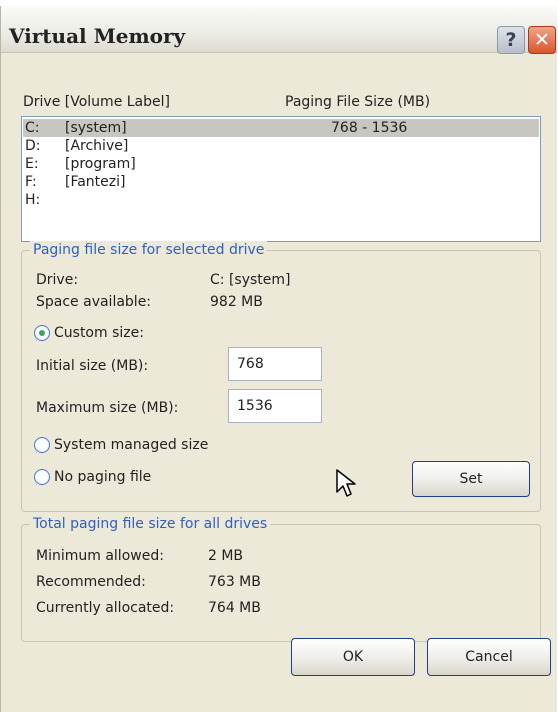  What do you see at coordinates (94, 302) in the screenshot?
I see `space-available-label: Space available:` at bounding box center [94, 302].